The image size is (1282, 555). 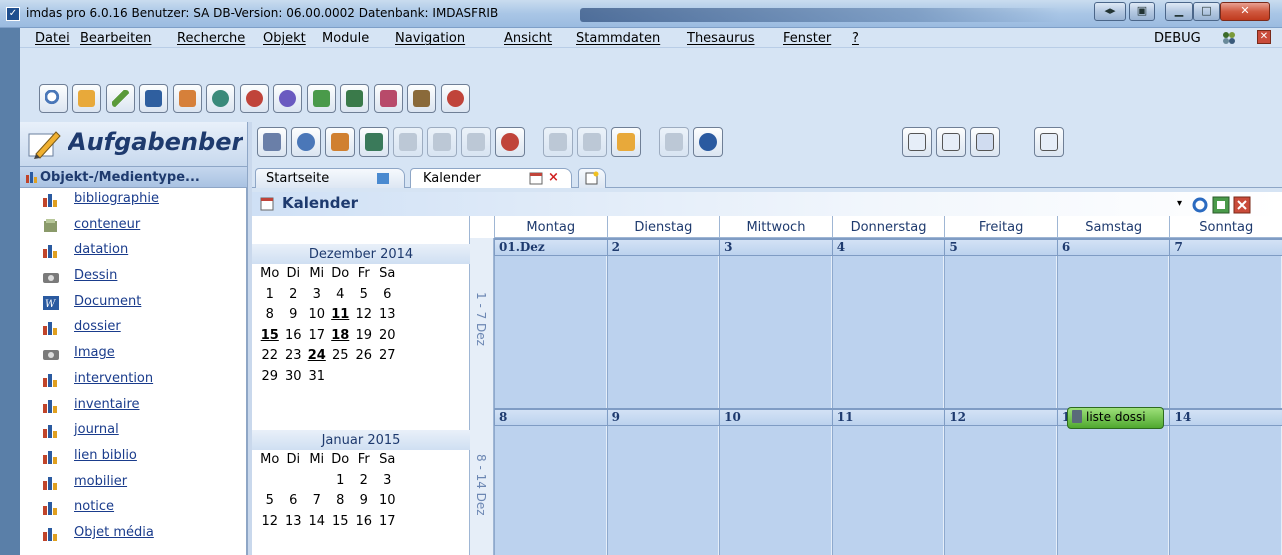 I want to click on day-cell-with-appointment: 24, so click(x=317, y=358).